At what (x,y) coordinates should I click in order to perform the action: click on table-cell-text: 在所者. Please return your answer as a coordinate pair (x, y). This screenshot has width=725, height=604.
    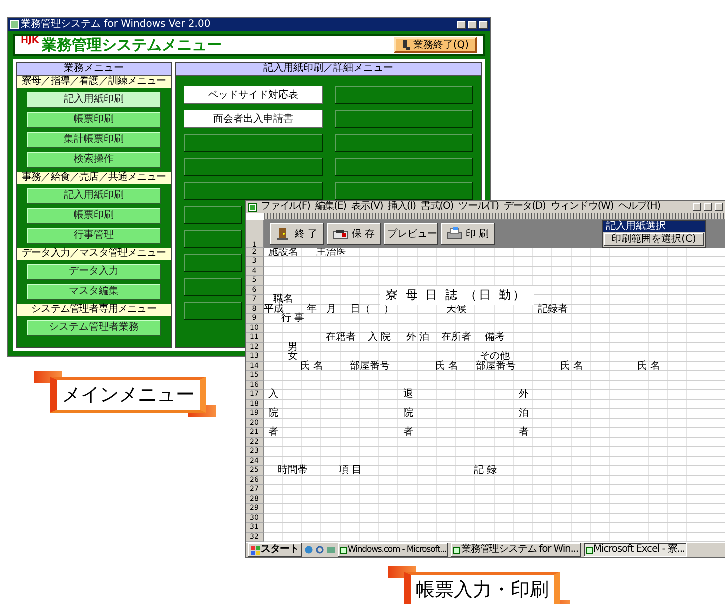
    Looking at the image, I should click on (456, 337).